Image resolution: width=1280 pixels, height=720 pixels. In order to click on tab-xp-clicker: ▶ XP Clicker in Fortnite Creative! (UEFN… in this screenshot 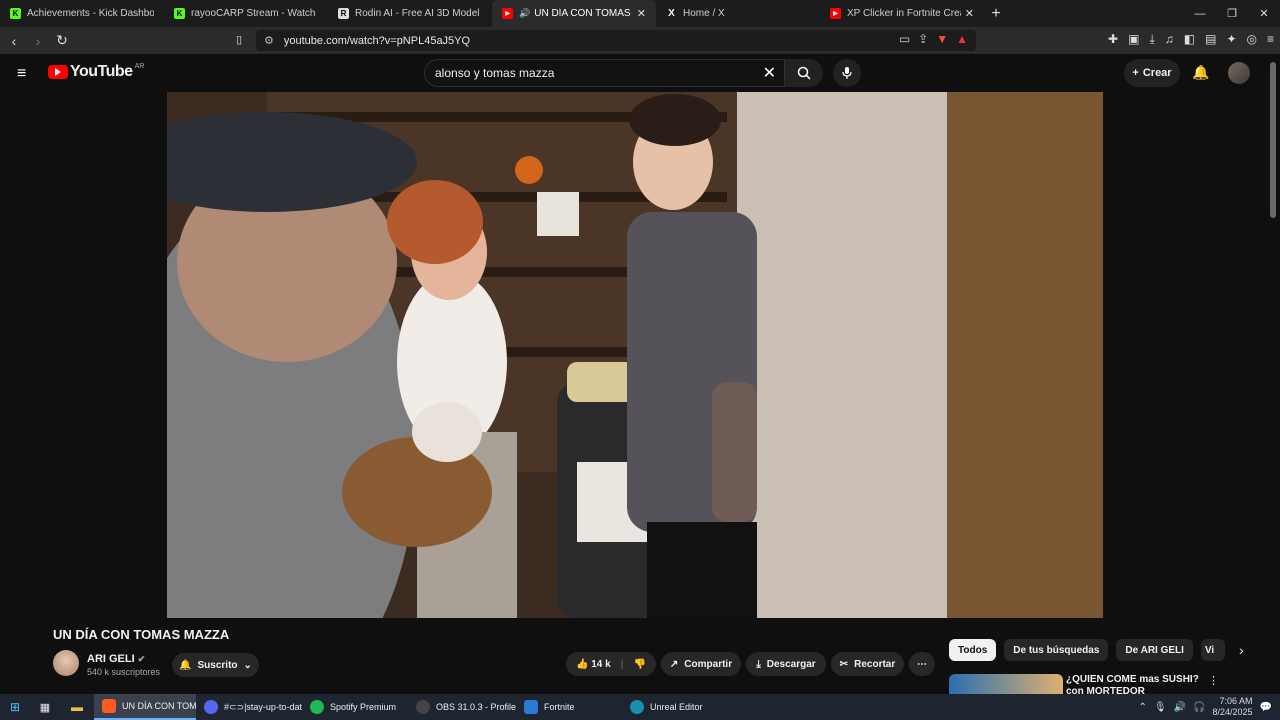, I will do `click(902, 13)`.